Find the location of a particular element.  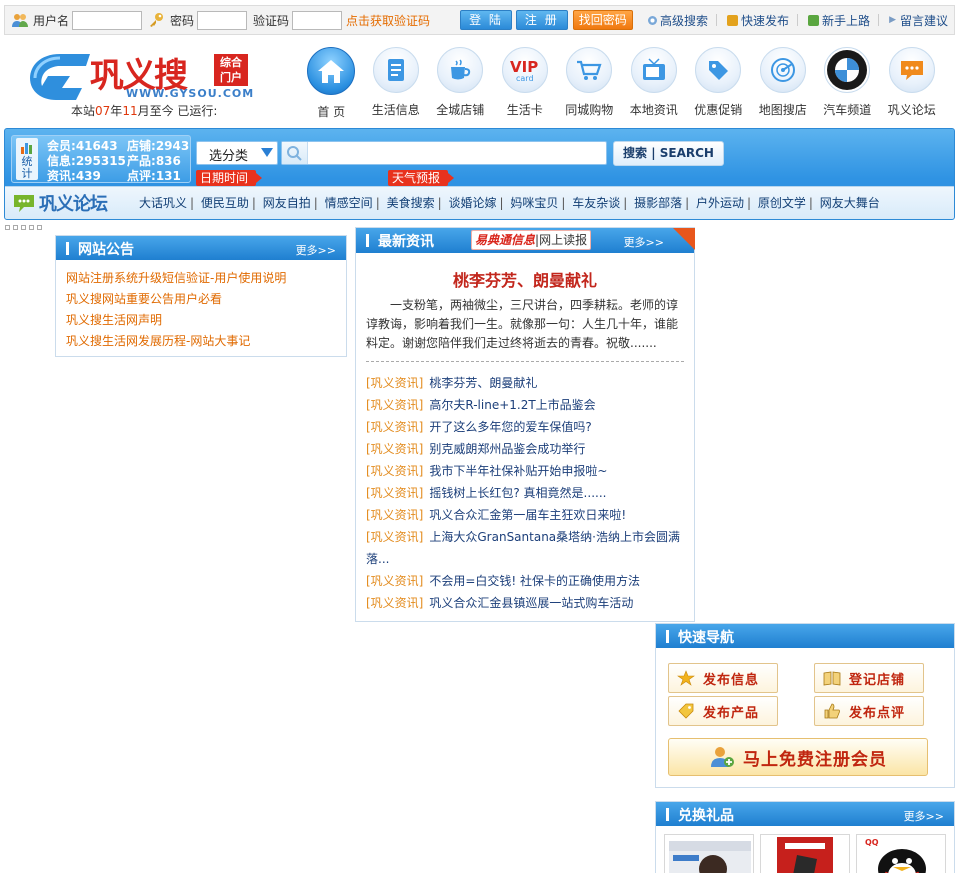

notice-item: 网站注册系统升级短信验证-用户使用说明 is located at coordinates (176, 278).